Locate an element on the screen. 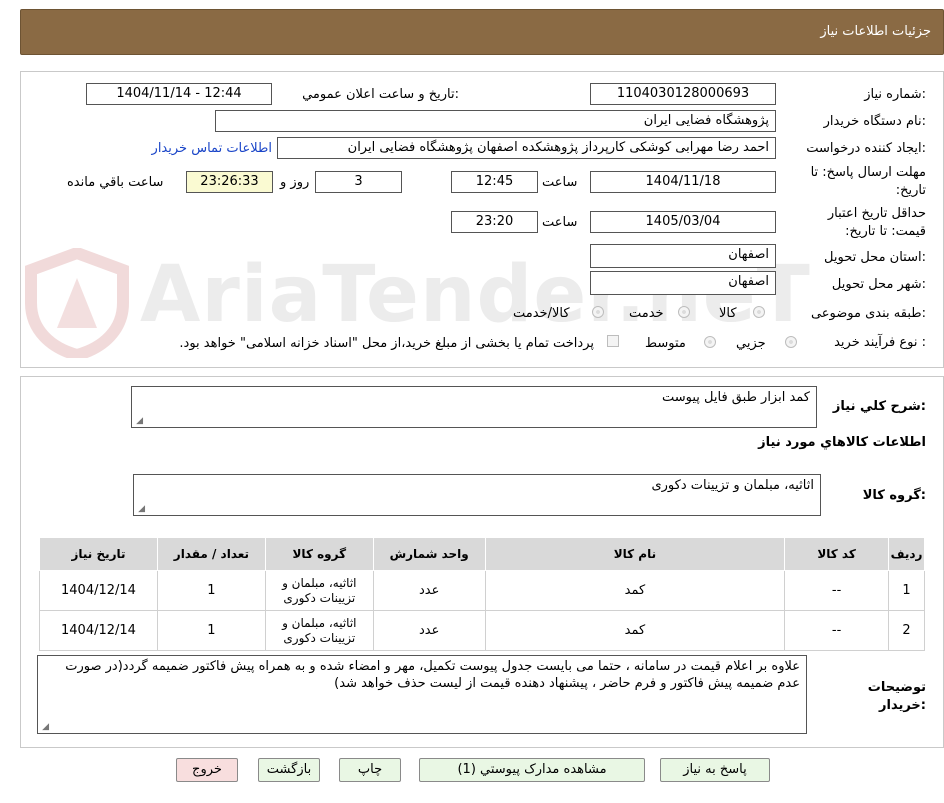 The height and width of the screenshot is (803, 944). announce-datetime-label: تاریخ و ساعت اعلان عمومي: is located at coordinates (380, 94).